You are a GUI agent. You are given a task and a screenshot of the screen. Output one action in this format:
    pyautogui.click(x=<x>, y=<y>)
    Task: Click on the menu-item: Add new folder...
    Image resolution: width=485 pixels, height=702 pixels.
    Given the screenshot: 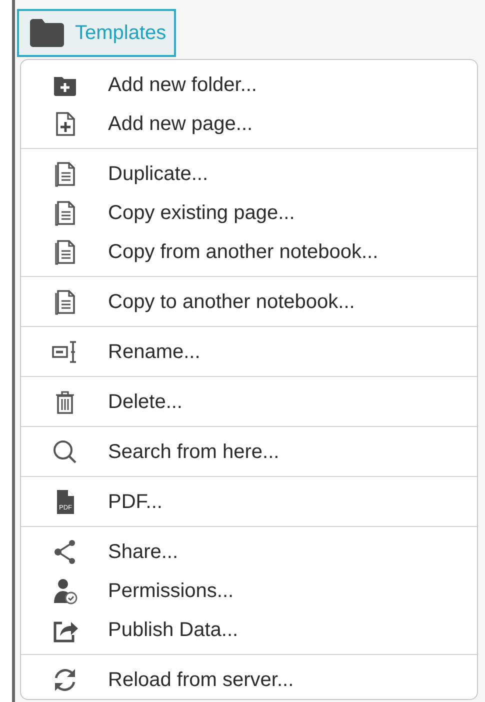 What is the action you would take?
    pyautogui.click(x=249, y=84)
    